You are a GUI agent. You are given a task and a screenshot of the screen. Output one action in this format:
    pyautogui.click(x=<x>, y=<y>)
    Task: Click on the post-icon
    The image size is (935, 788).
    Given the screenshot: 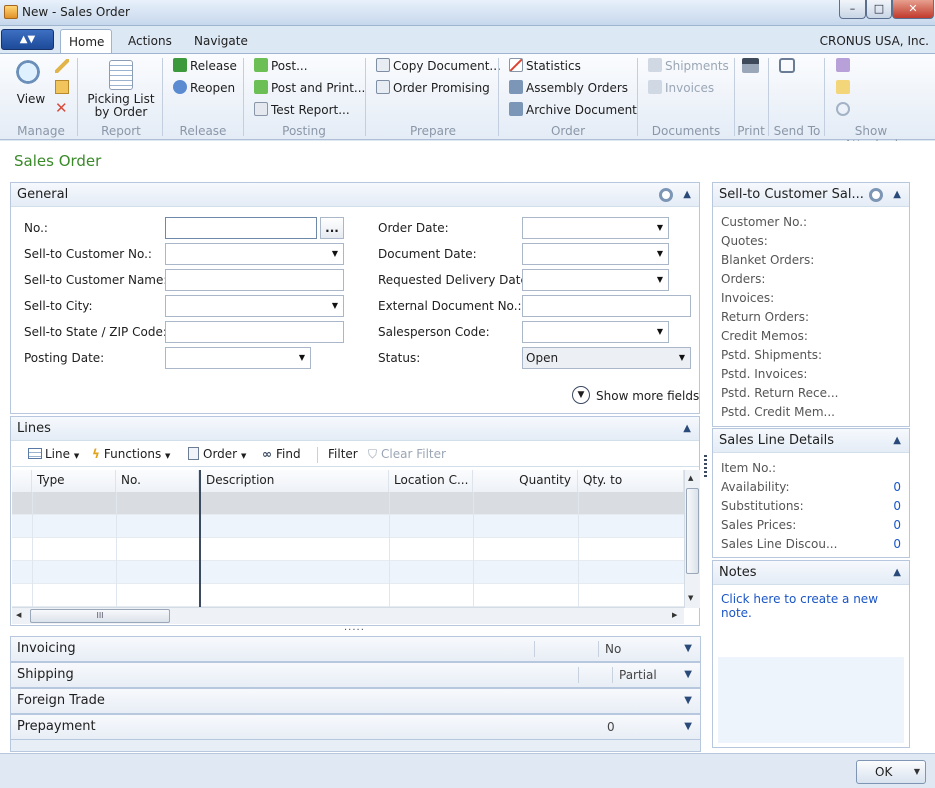 What is the action you would take?
    pyautogui.click(x=261, y=65)
    